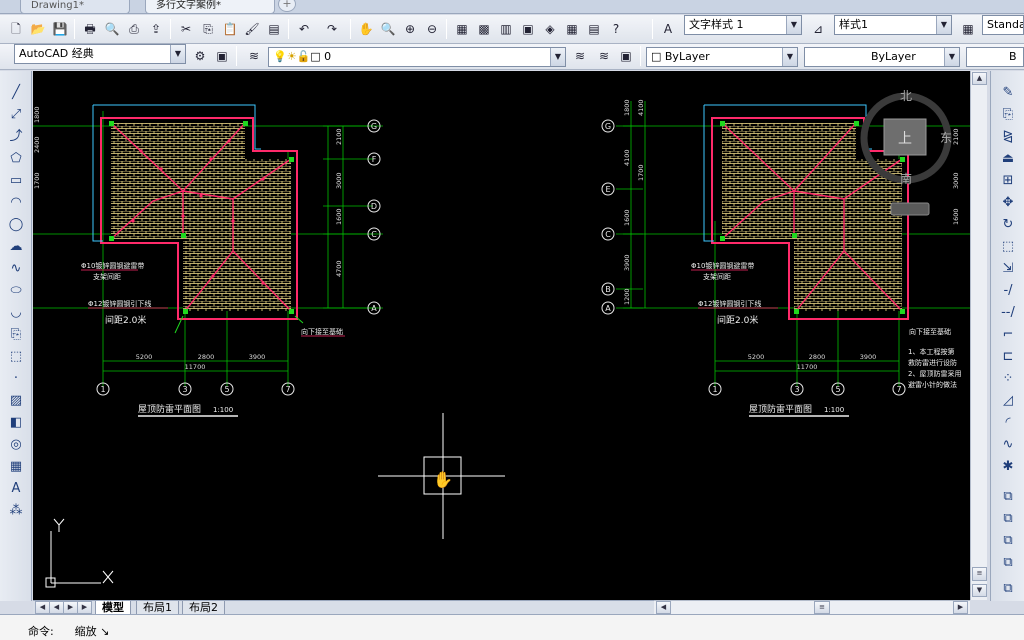  Describe the element at coordinates (580, 56) in the screenshot. I see `make-layer-current-icon: ≋` at that location.